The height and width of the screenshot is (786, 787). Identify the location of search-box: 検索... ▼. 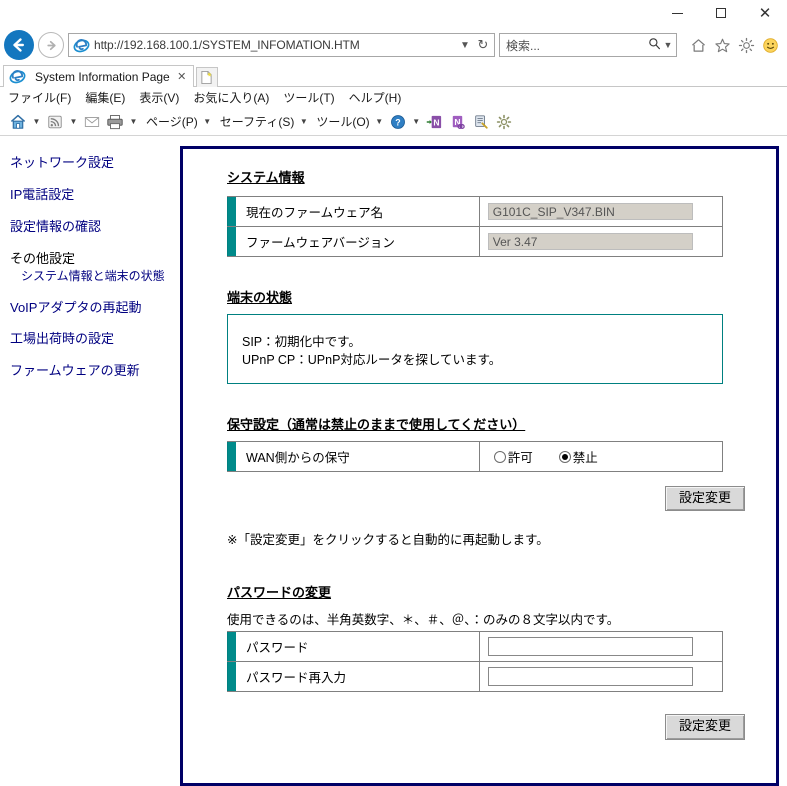
(588, 45).